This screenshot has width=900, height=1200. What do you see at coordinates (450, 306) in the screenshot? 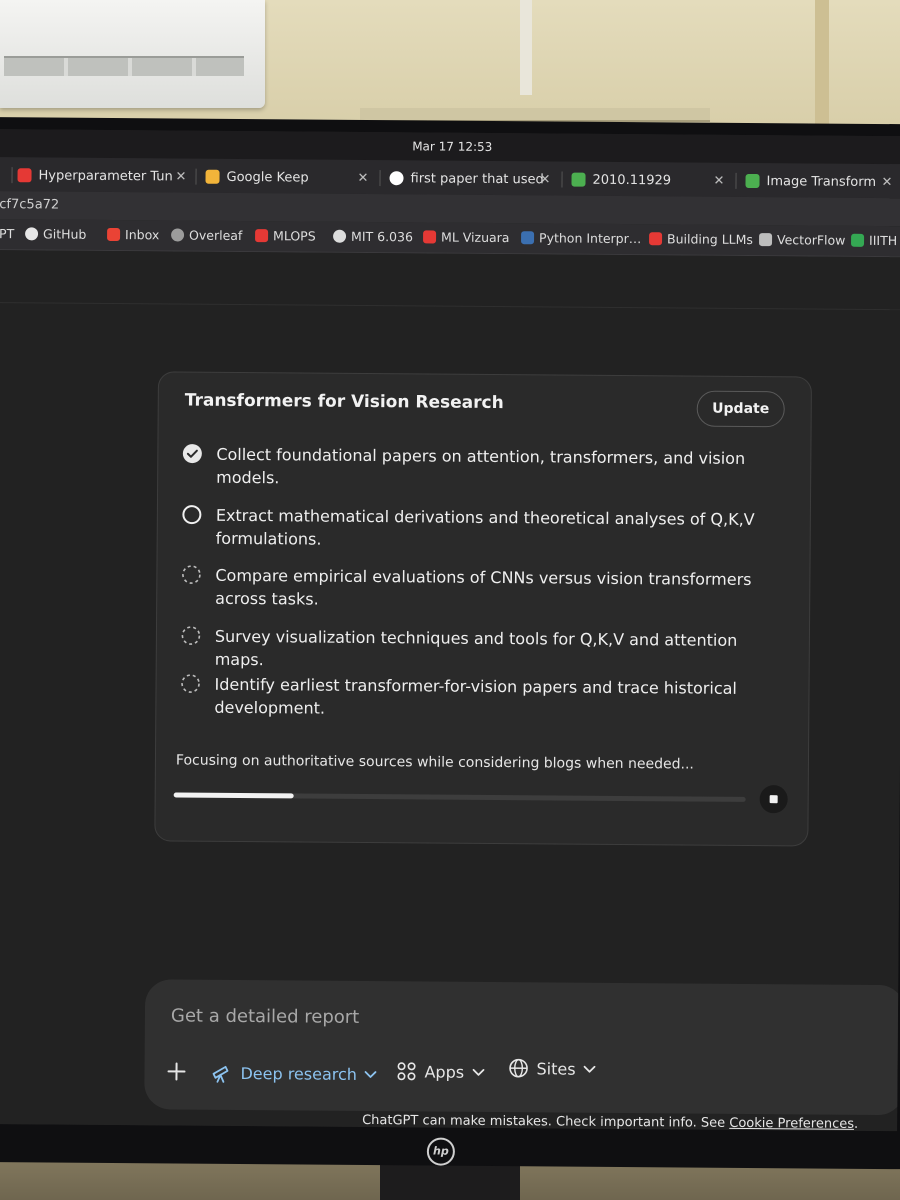
I see `header-divider` at bounding box center [450, 306].